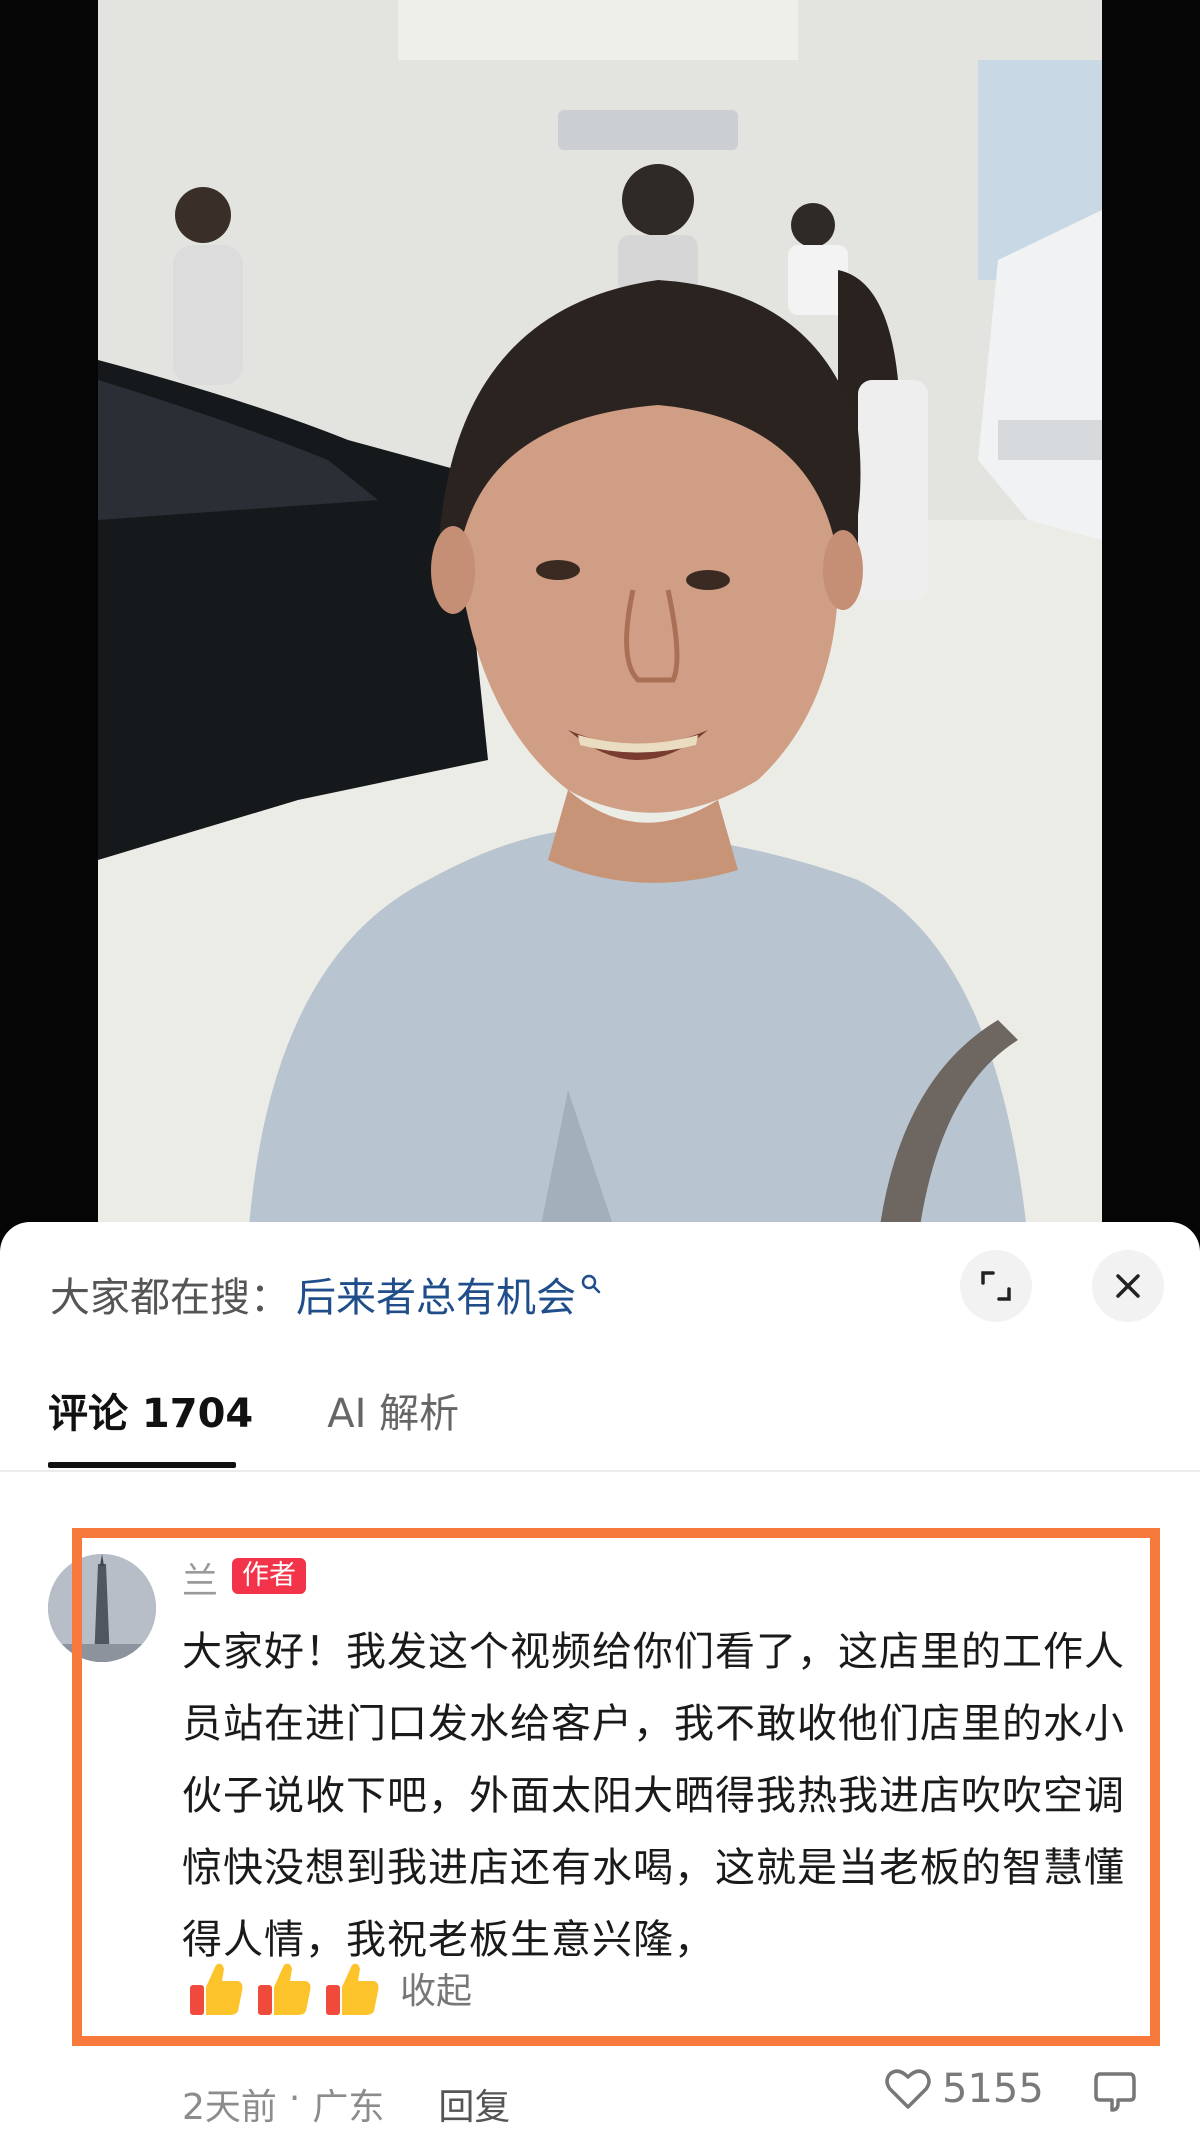 This screenshot has height=2136, width=1200. Describe the element at coordinates (229, 2107) in the screenshot. I see `comment-time: 2天前` at that location.